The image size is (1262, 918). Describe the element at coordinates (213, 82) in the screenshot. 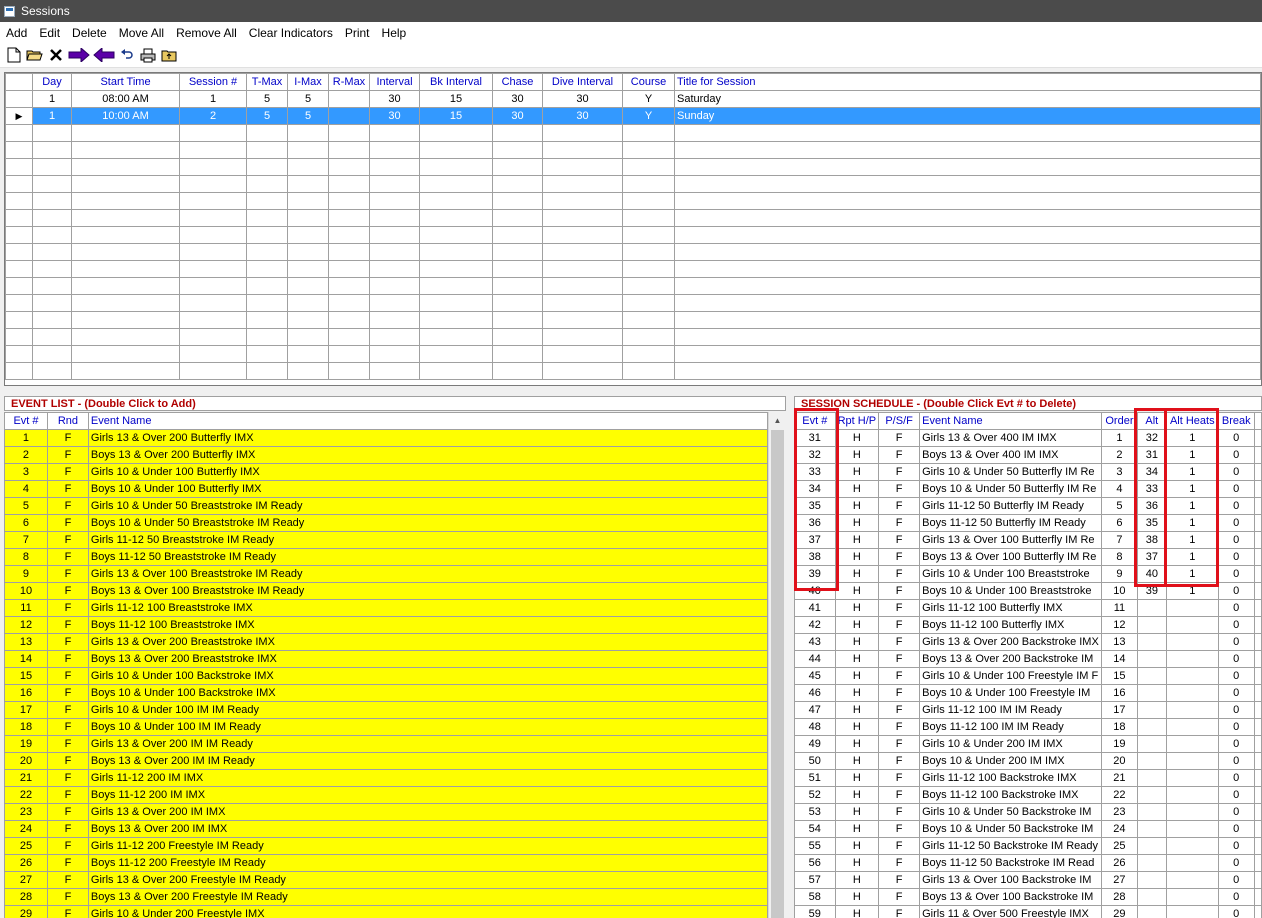

I see `col-session-number: Session #` at that location.